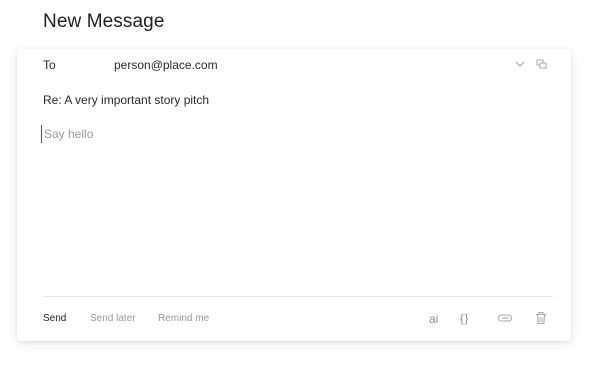  Describe the element at coordinates (54, 319) in the screenshot. I see `send-button: Send` at that location.